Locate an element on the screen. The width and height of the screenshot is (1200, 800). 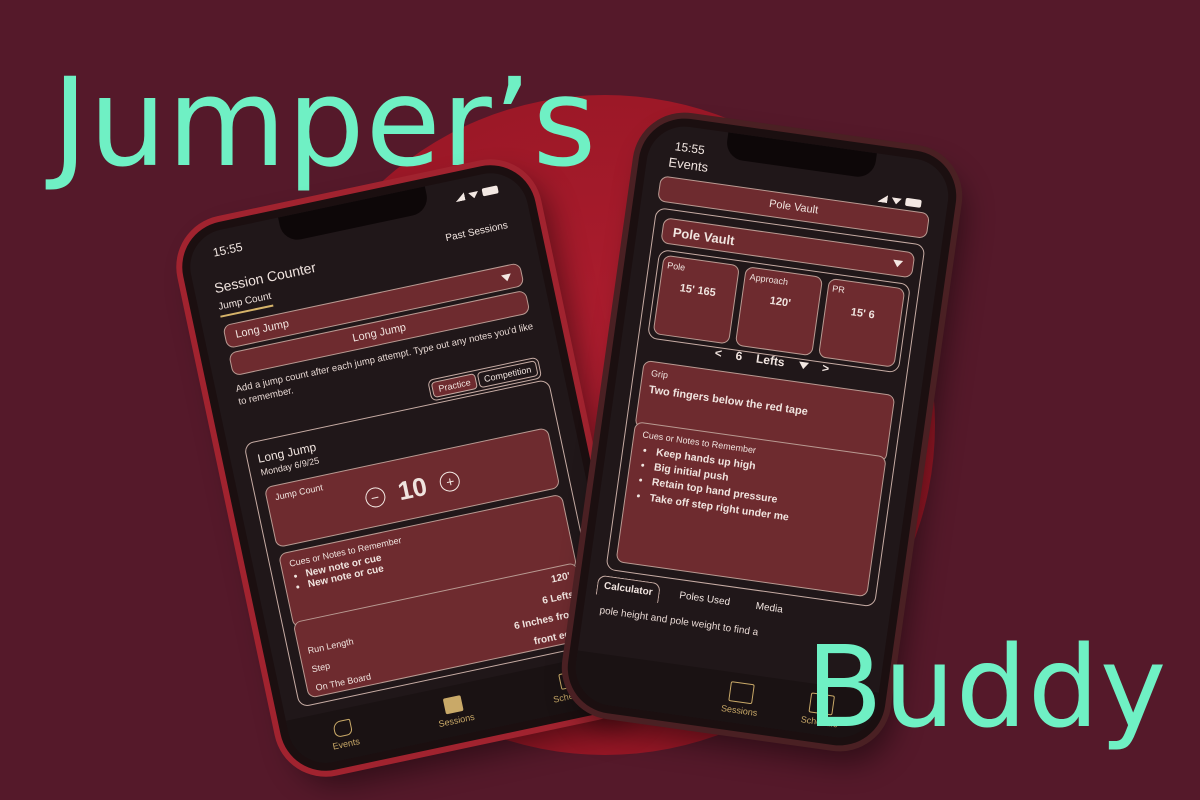
tile-label: PR is located at coordinates (838, 289).